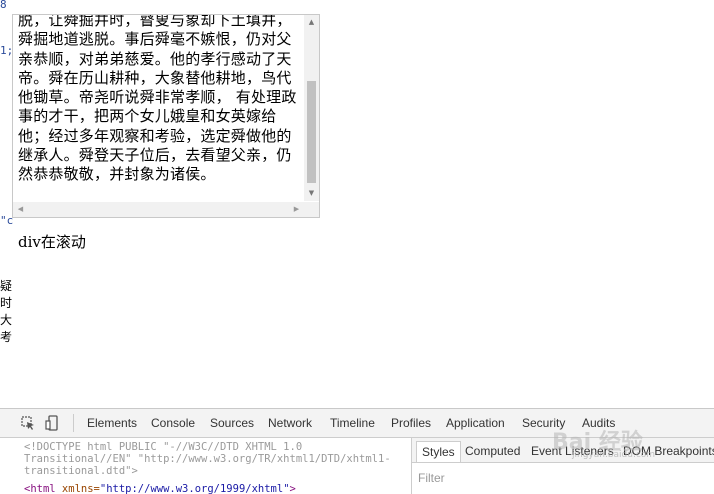 This screenshot has width=714, height=494. I want to click on baidu-watermark-url: jingyan.baidu.com, so click(614, 455).